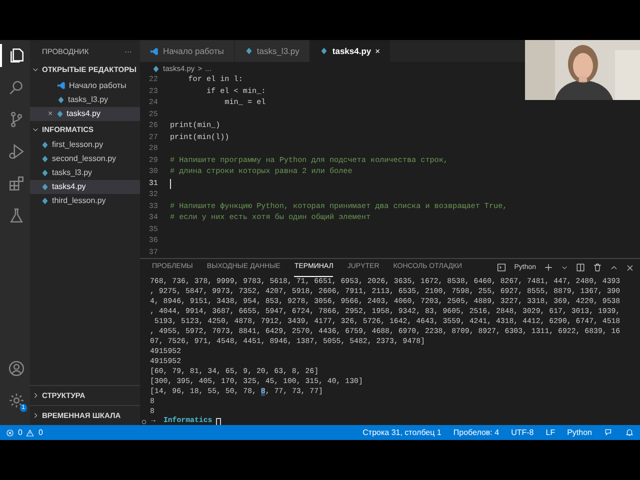 The width and height of the screenshot is (640, 480). Describe the element at coordinates (629, 432) in the screenshot. I see `bell-icon` at that location.